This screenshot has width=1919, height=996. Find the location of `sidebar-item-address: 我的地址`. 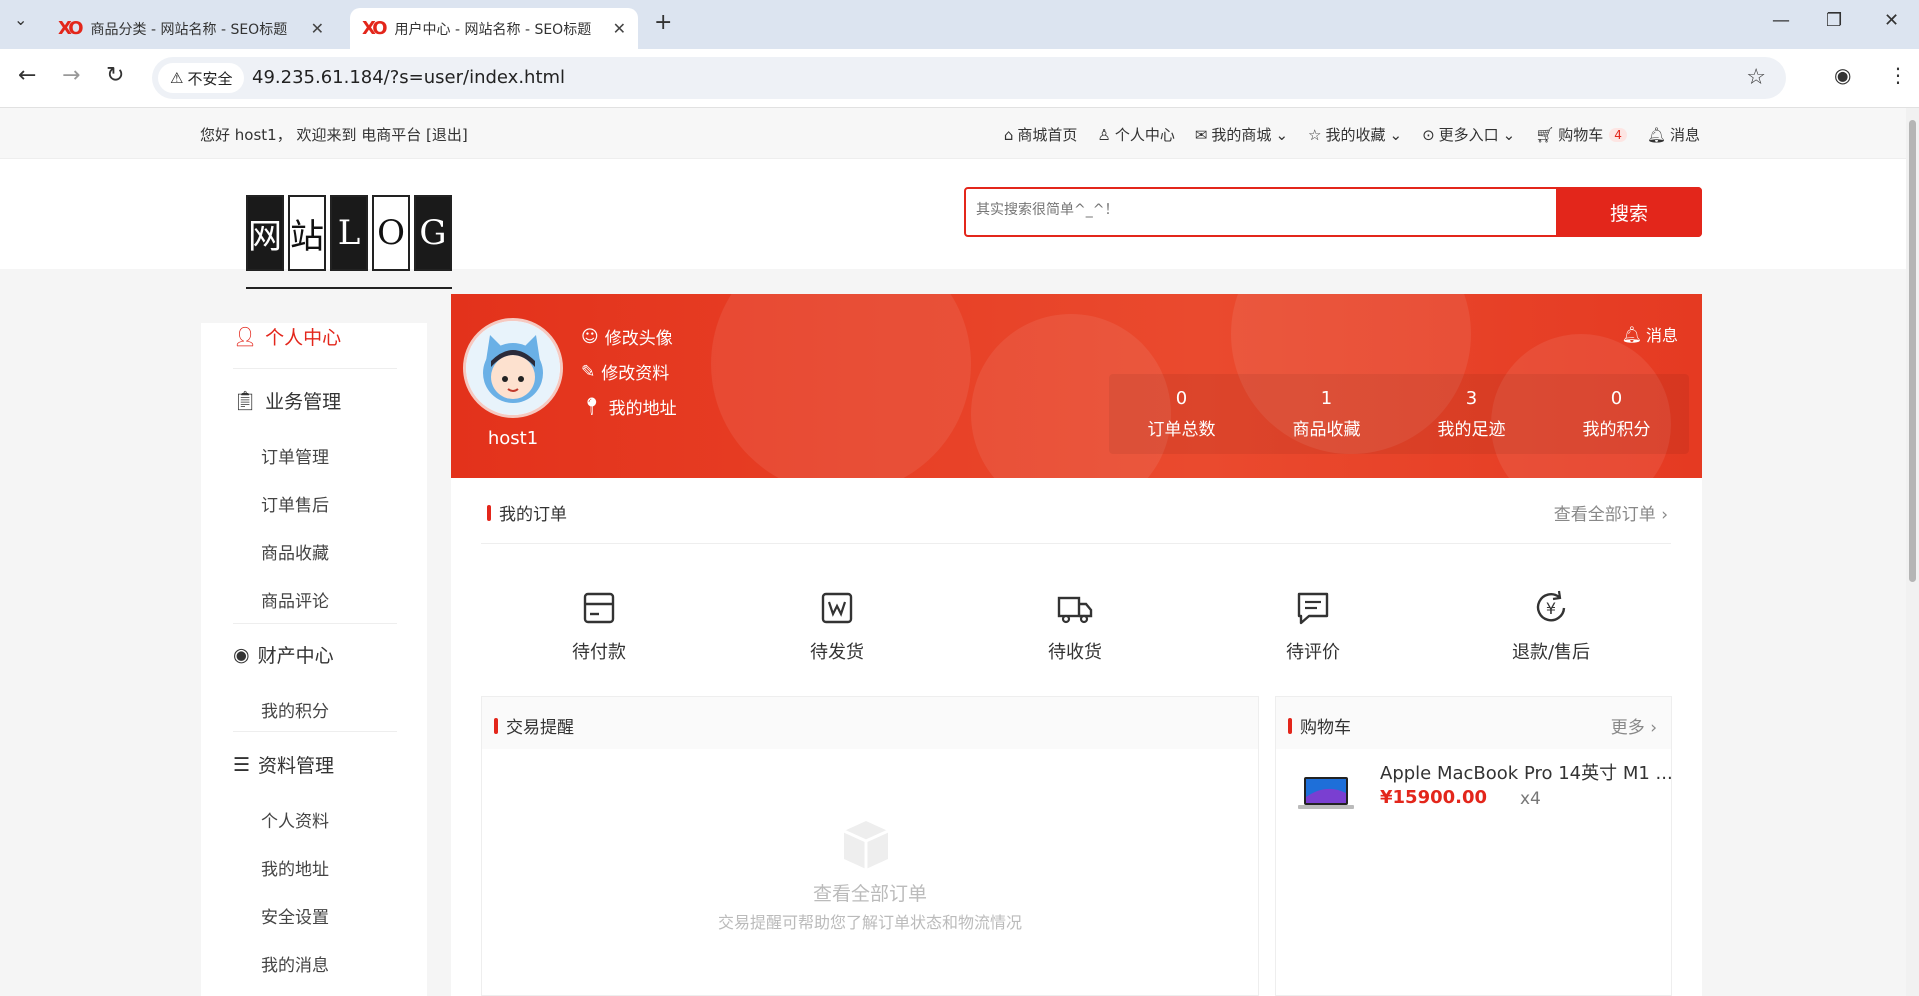

sidebar-item-address: 我的地址 is located at coordinates (295, 867).